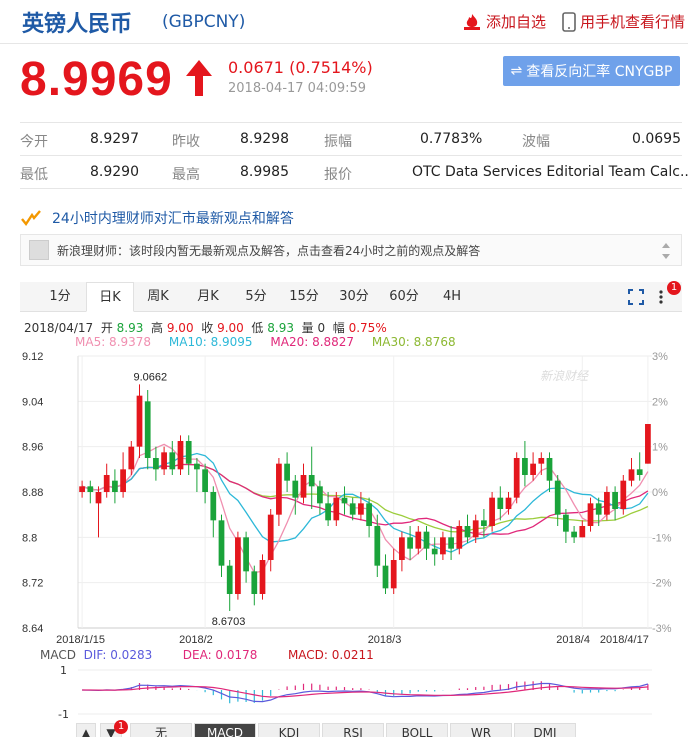  I want to click on tab-15min: 15分, so click(304, 297).